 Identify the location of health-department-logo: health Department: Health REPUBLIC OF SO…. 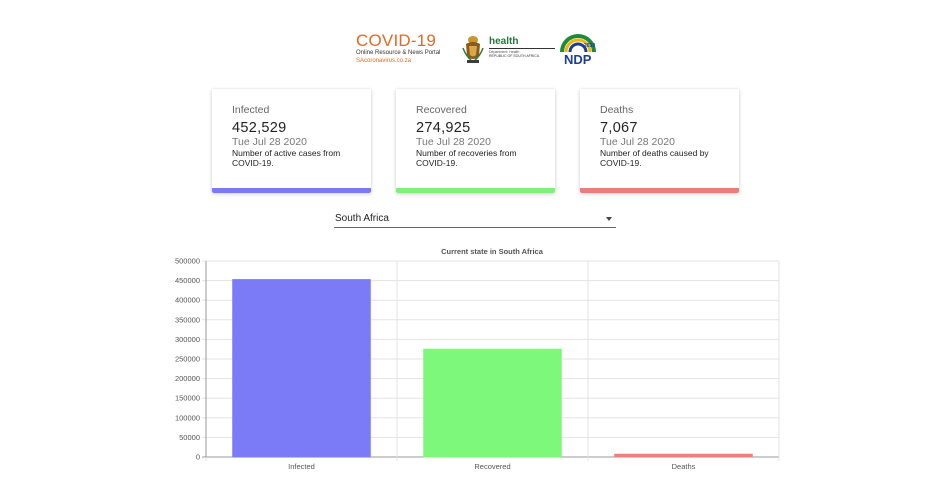
(522, 50).